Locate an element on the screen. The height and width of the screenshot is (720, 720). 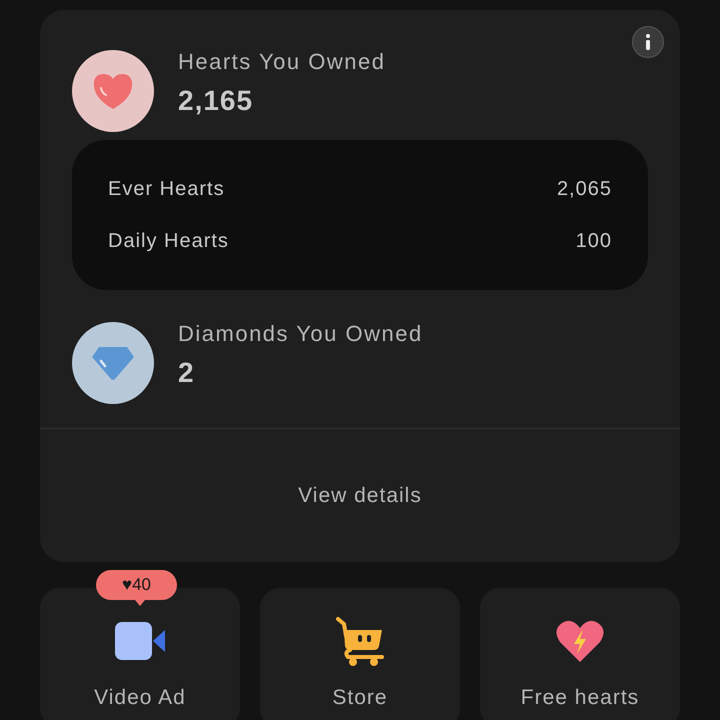
reward-badge: ♥40 is located at coordinates (137, 585).